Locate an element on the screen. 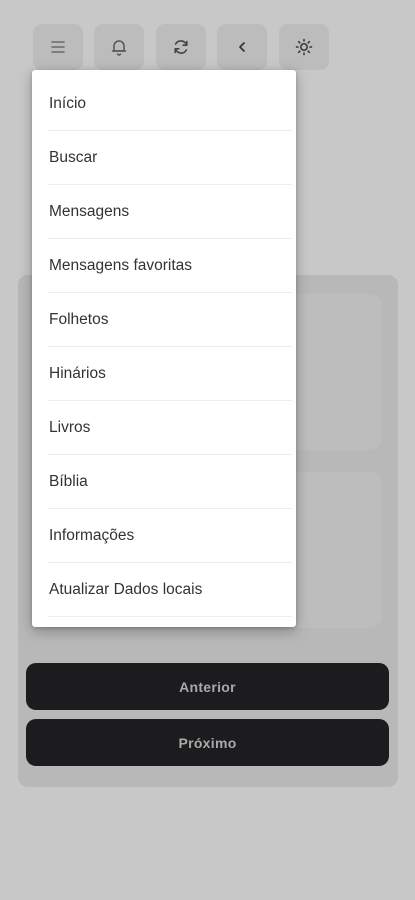  menu-item-atualizar-dados: Atualizar Dados locais is located at coordinates (164, 590).